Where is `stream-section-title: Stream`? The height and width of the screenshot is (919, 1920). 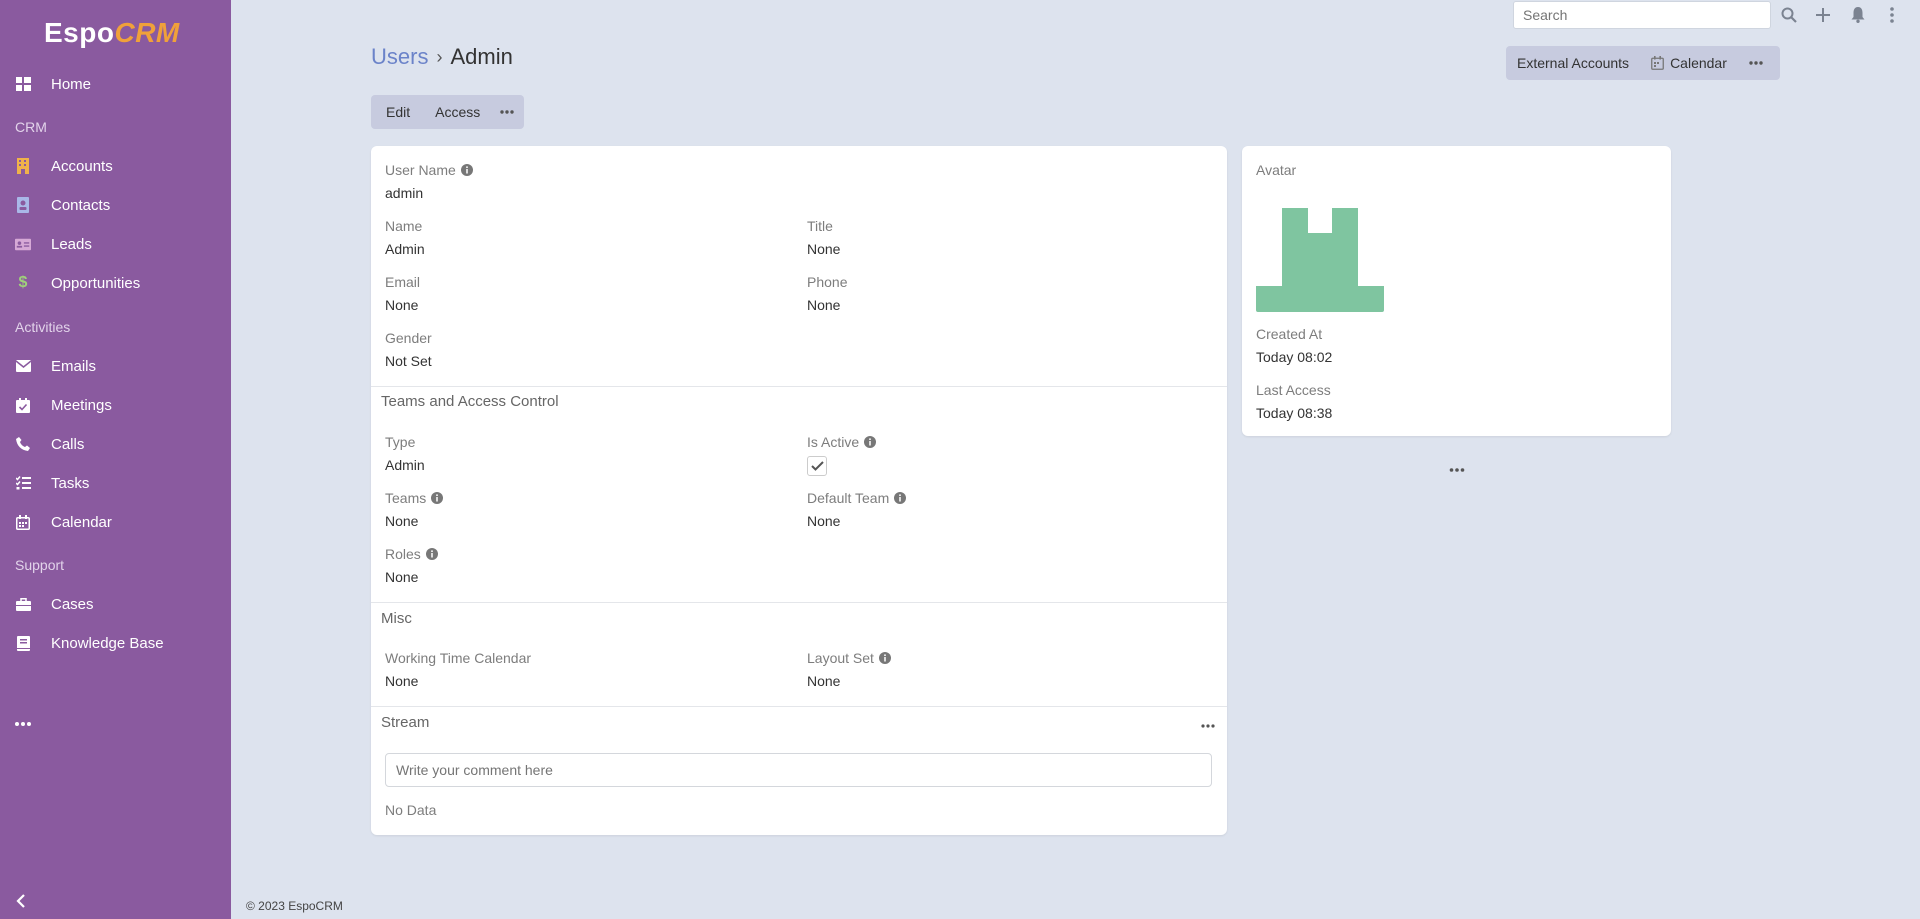
stream-section-title: Stream is located at coordinates (405, 722).